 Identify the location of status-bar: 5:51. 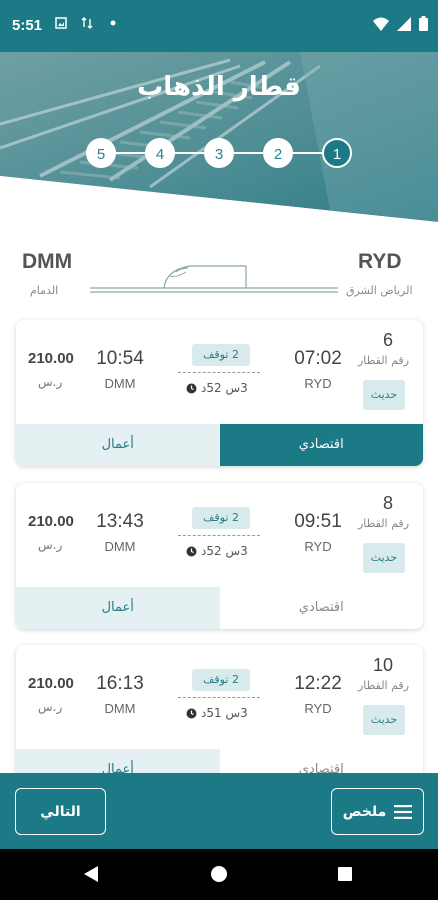
(219, 26).